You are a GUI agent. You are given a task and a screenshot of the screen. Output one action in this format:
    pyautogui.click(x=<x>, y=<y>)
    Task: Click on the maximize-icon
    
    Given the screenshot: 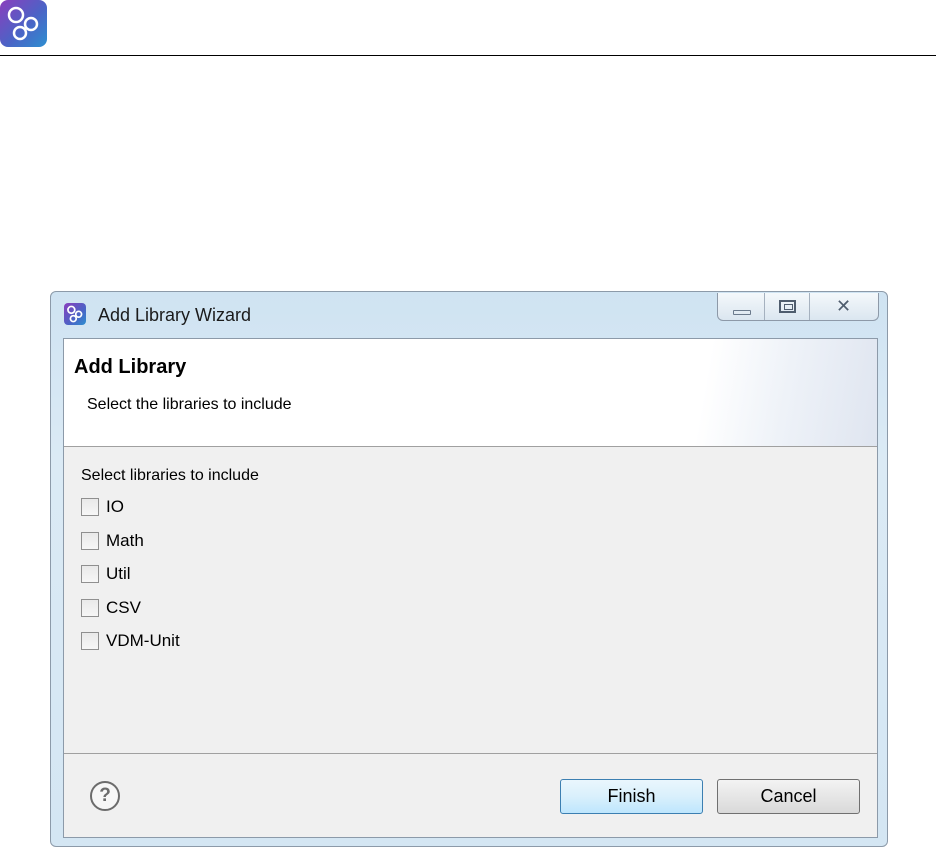 What is the action you would take?
    pyautogui.click(x=787, y=306)
    